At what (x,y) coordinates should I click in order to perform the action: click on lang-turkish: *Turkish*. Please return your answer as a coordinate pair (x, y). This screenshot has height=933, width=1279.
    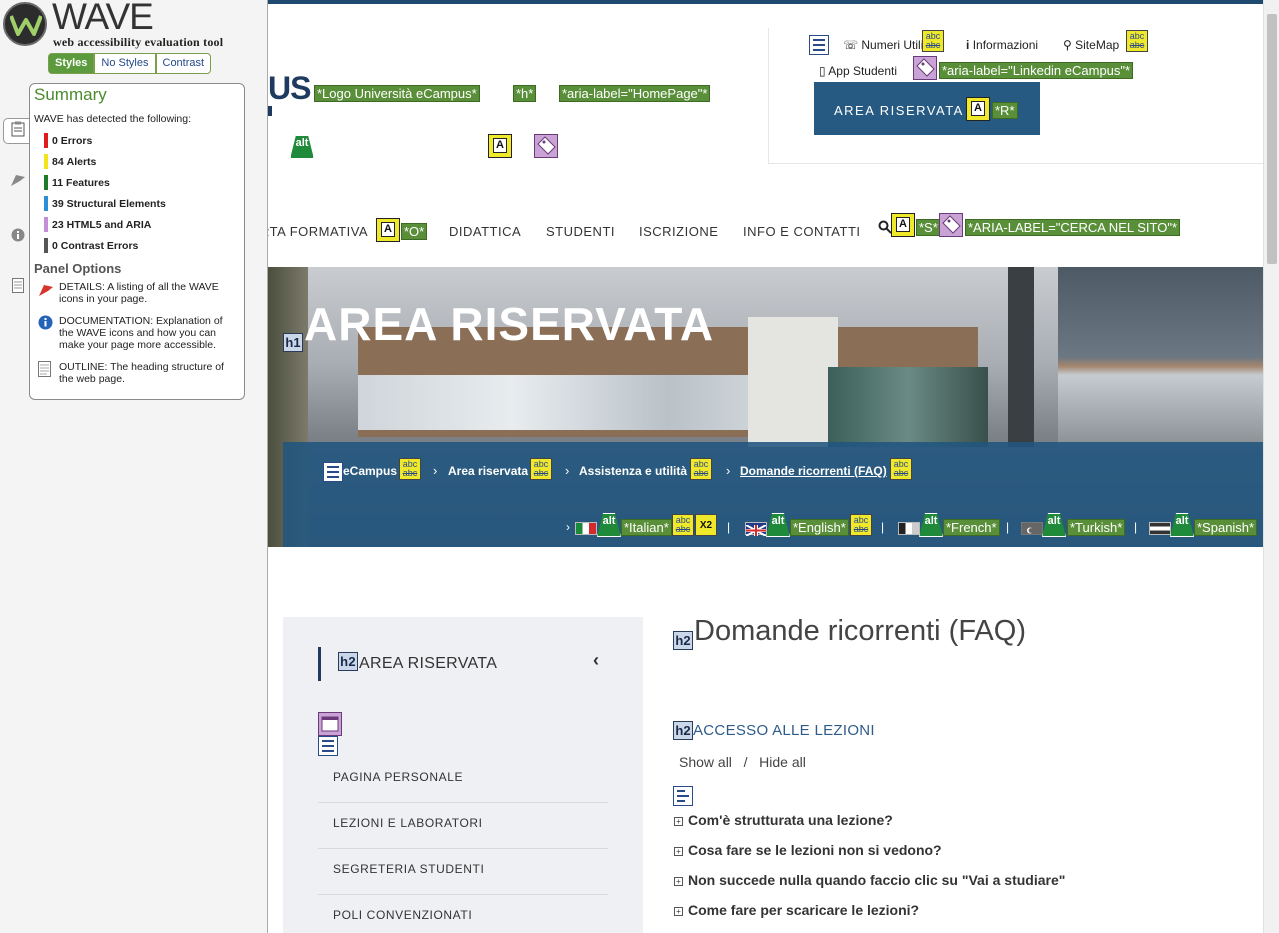
    Looking at the image, I should click on (1096, 527).